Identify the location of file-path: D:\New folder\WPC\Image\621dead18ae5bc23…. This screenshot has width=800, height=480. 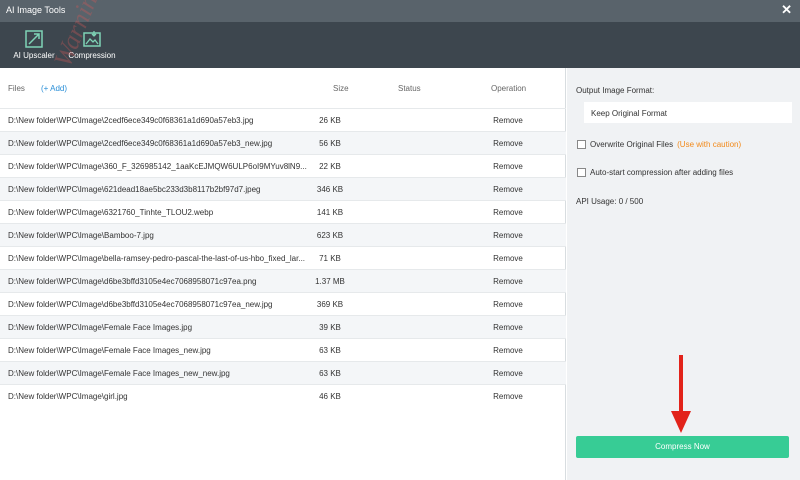
(134, 189).